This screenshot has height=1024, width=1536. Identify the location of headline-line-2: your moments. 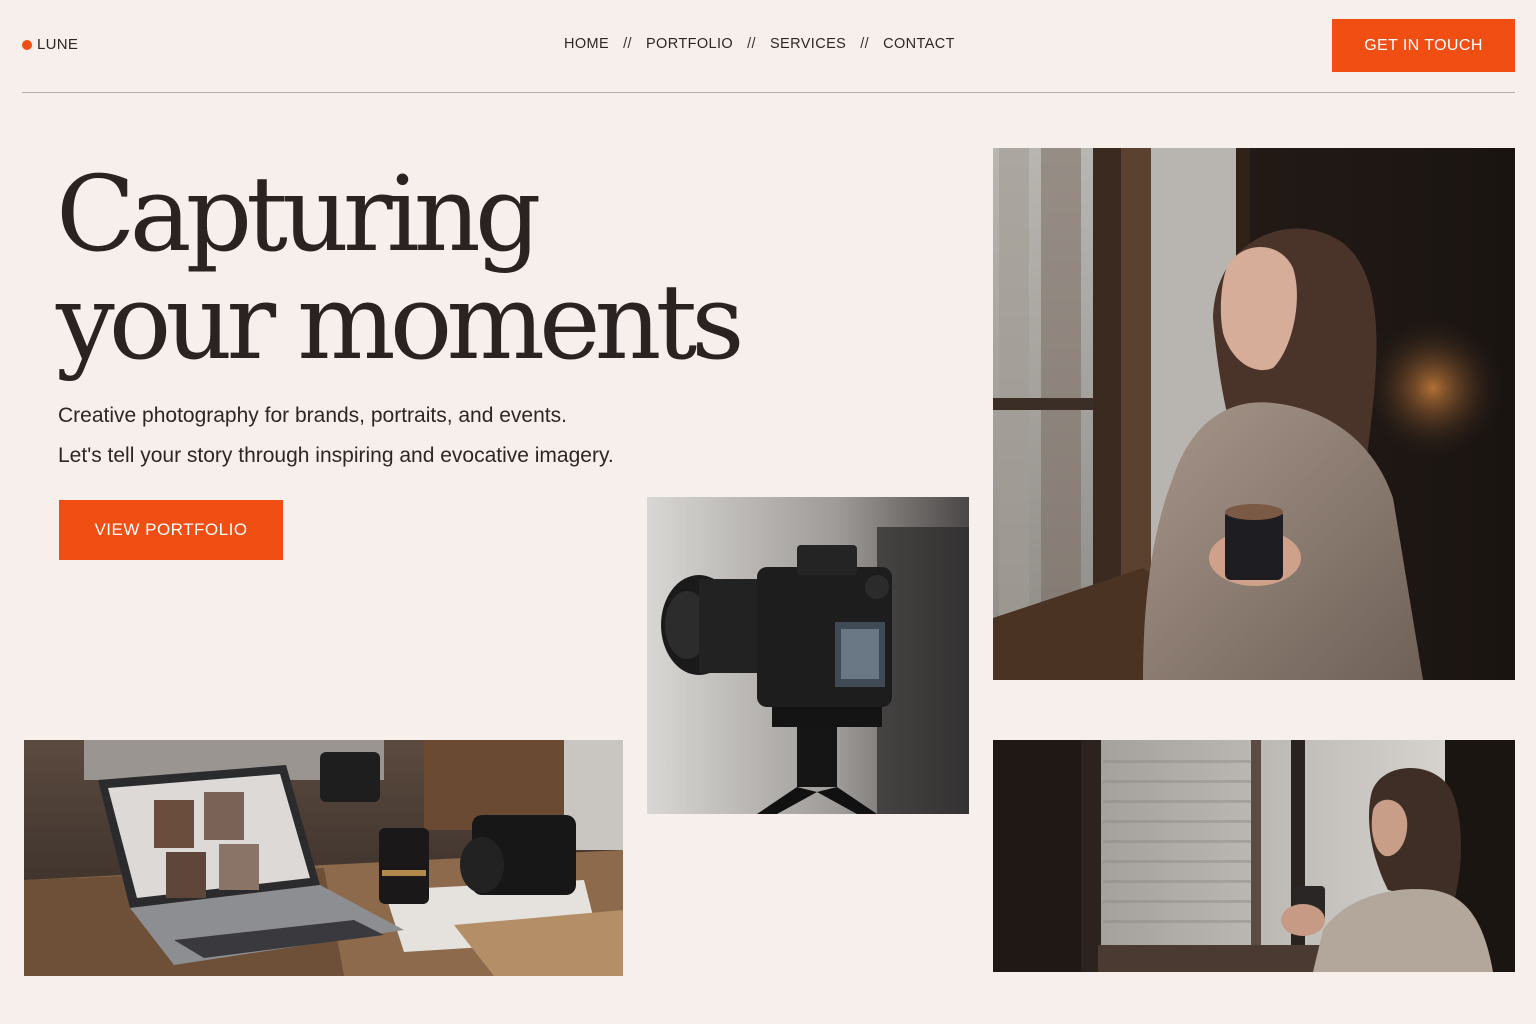
(400, 322).